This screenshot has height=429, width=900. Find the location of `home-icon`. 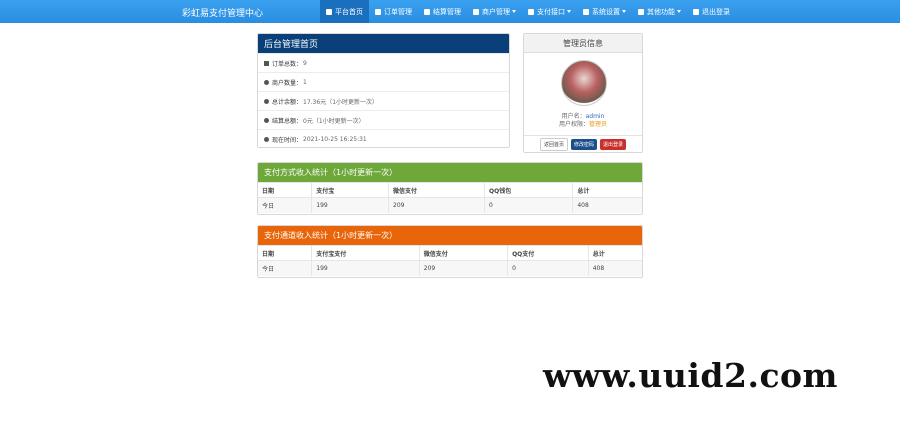

home-icon is located at coordinates (329, 11).